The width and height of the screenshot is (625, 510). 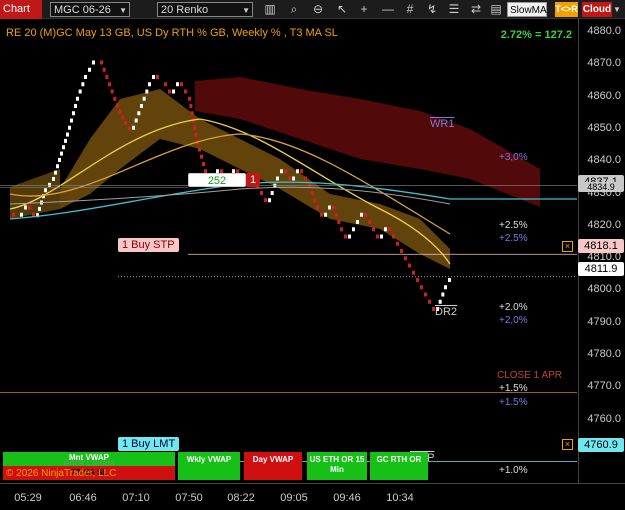 I want to click on legend-us-eth-or: US ETH OR 15 Min, so click(x=337, y=466).